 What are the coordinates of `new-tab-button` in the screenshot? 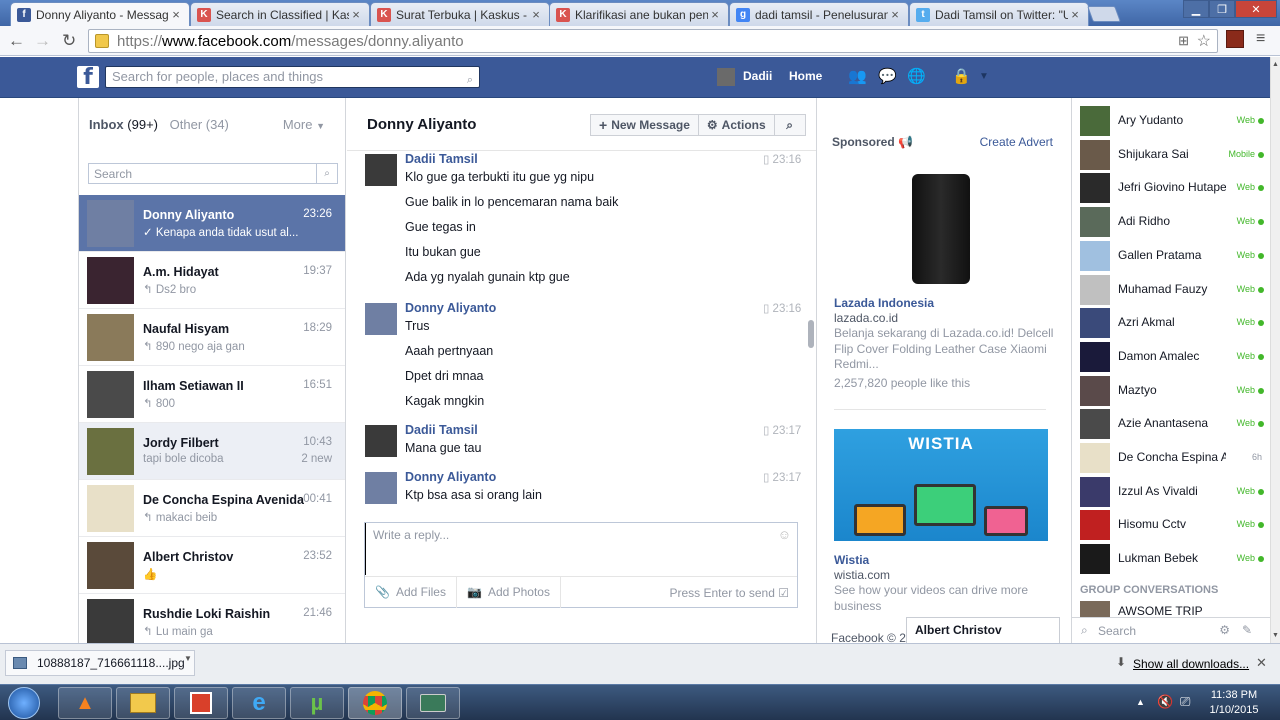 It's located at (1104, 14).